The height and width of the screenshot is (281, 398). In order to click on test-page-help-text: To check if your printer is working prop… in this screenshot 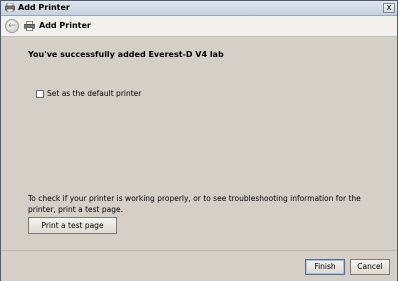, I will do `click(194, 204)`.